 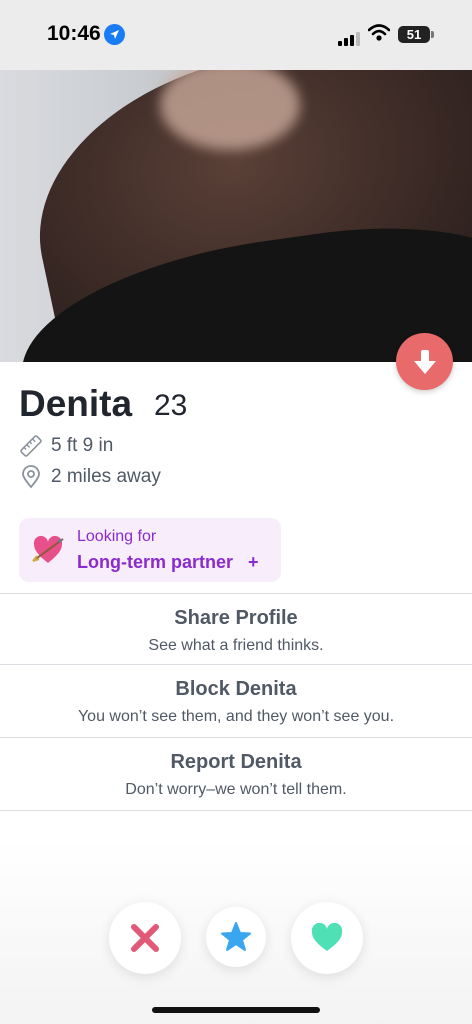 I want to click on battery-tip, so click(x=432, y=34).